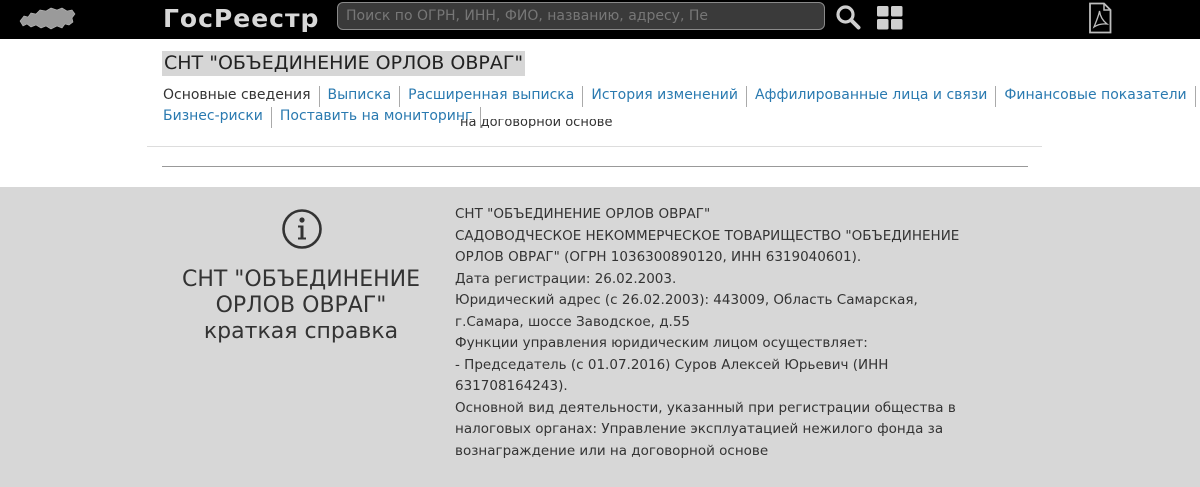 This screenshot has width=1200, height=487. I want to click on russia-map-icon, so click(47, 19).